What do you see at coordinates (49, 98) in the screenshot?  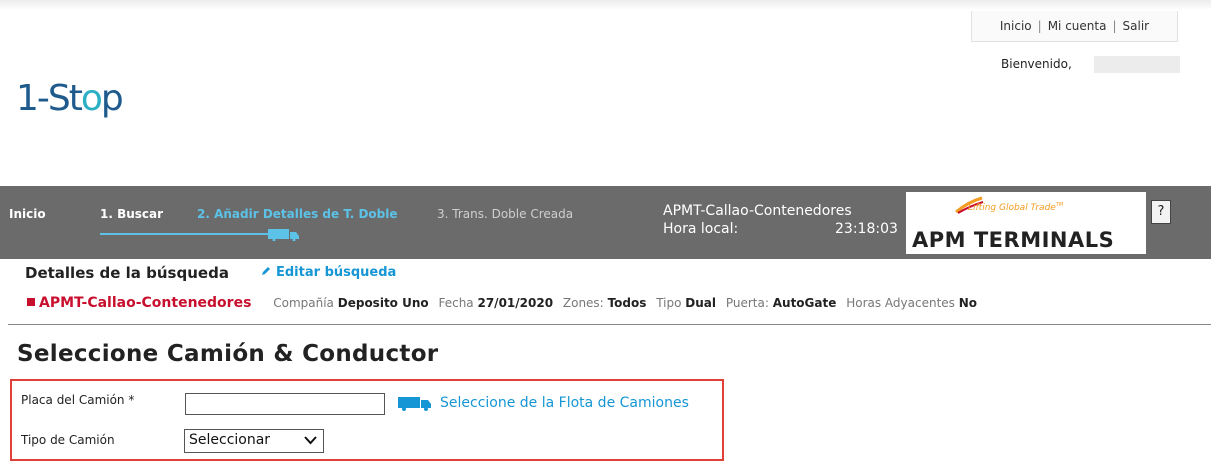 I see `logo-text-start: 1-St` at bounding box center [49, 98].